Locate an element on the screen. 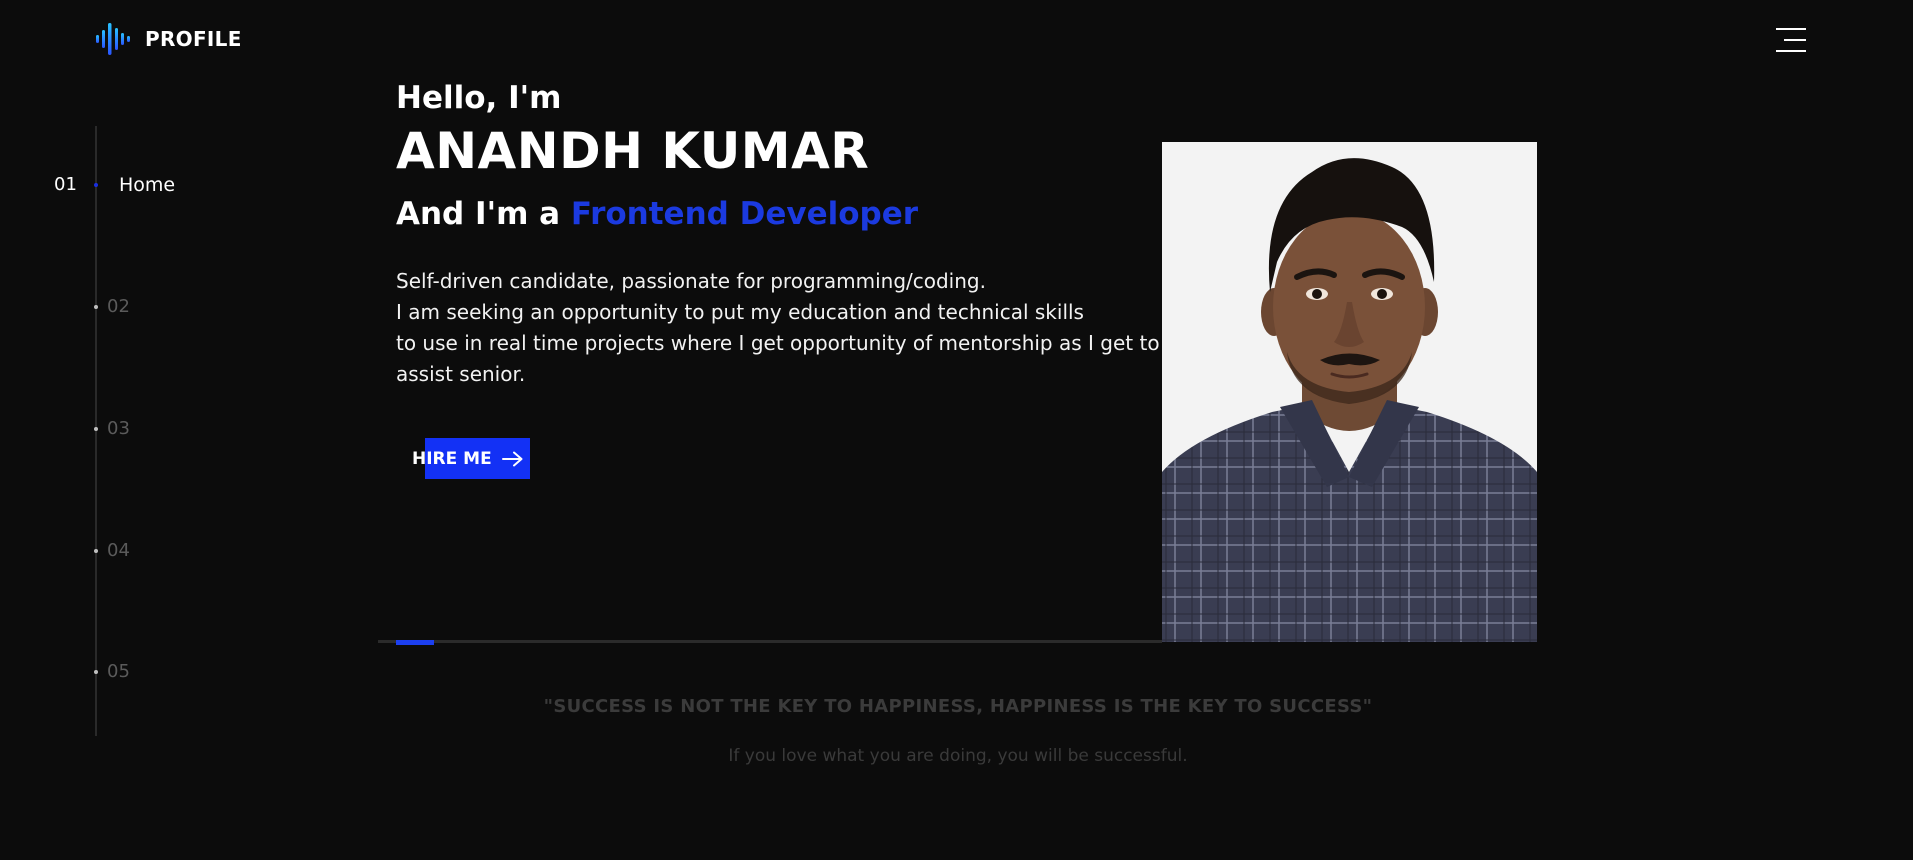 This screenshot has height=860, width=1913. hire-me-label: HIRE ME is located at coordinates (452, 458).